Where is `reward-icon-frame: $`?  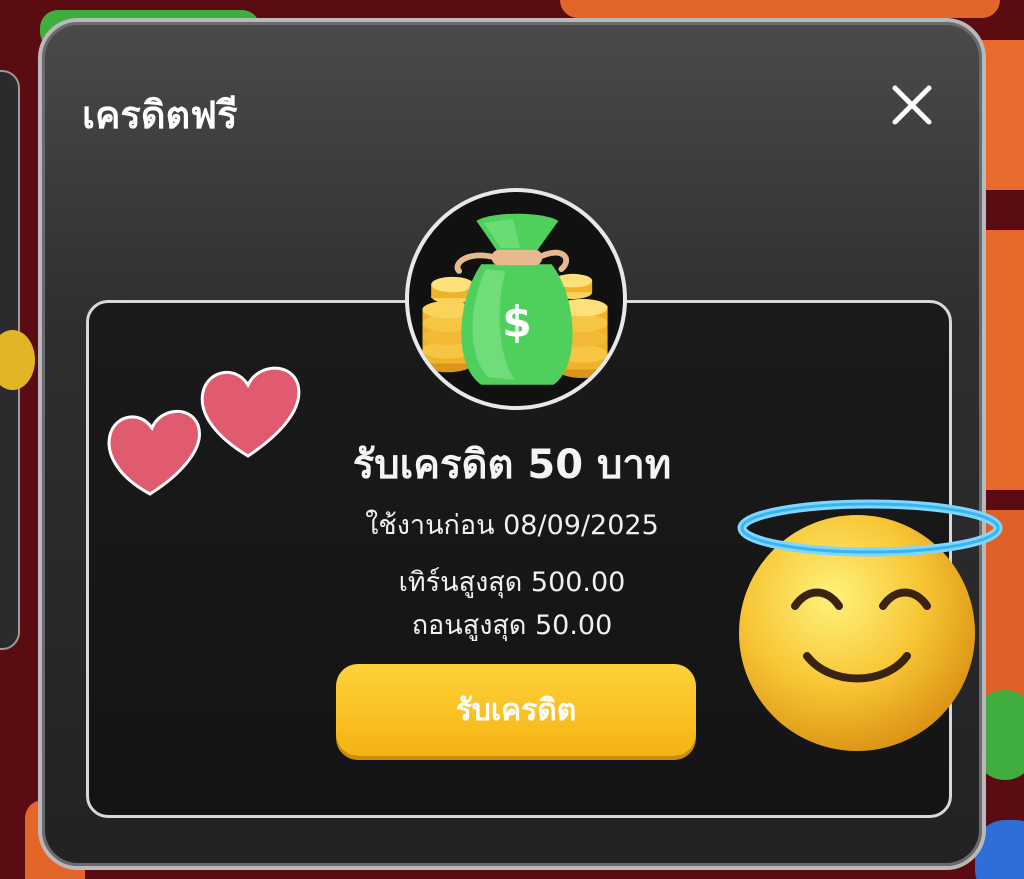 reward-icon-frame: $ is located at coordinates (516, 299).